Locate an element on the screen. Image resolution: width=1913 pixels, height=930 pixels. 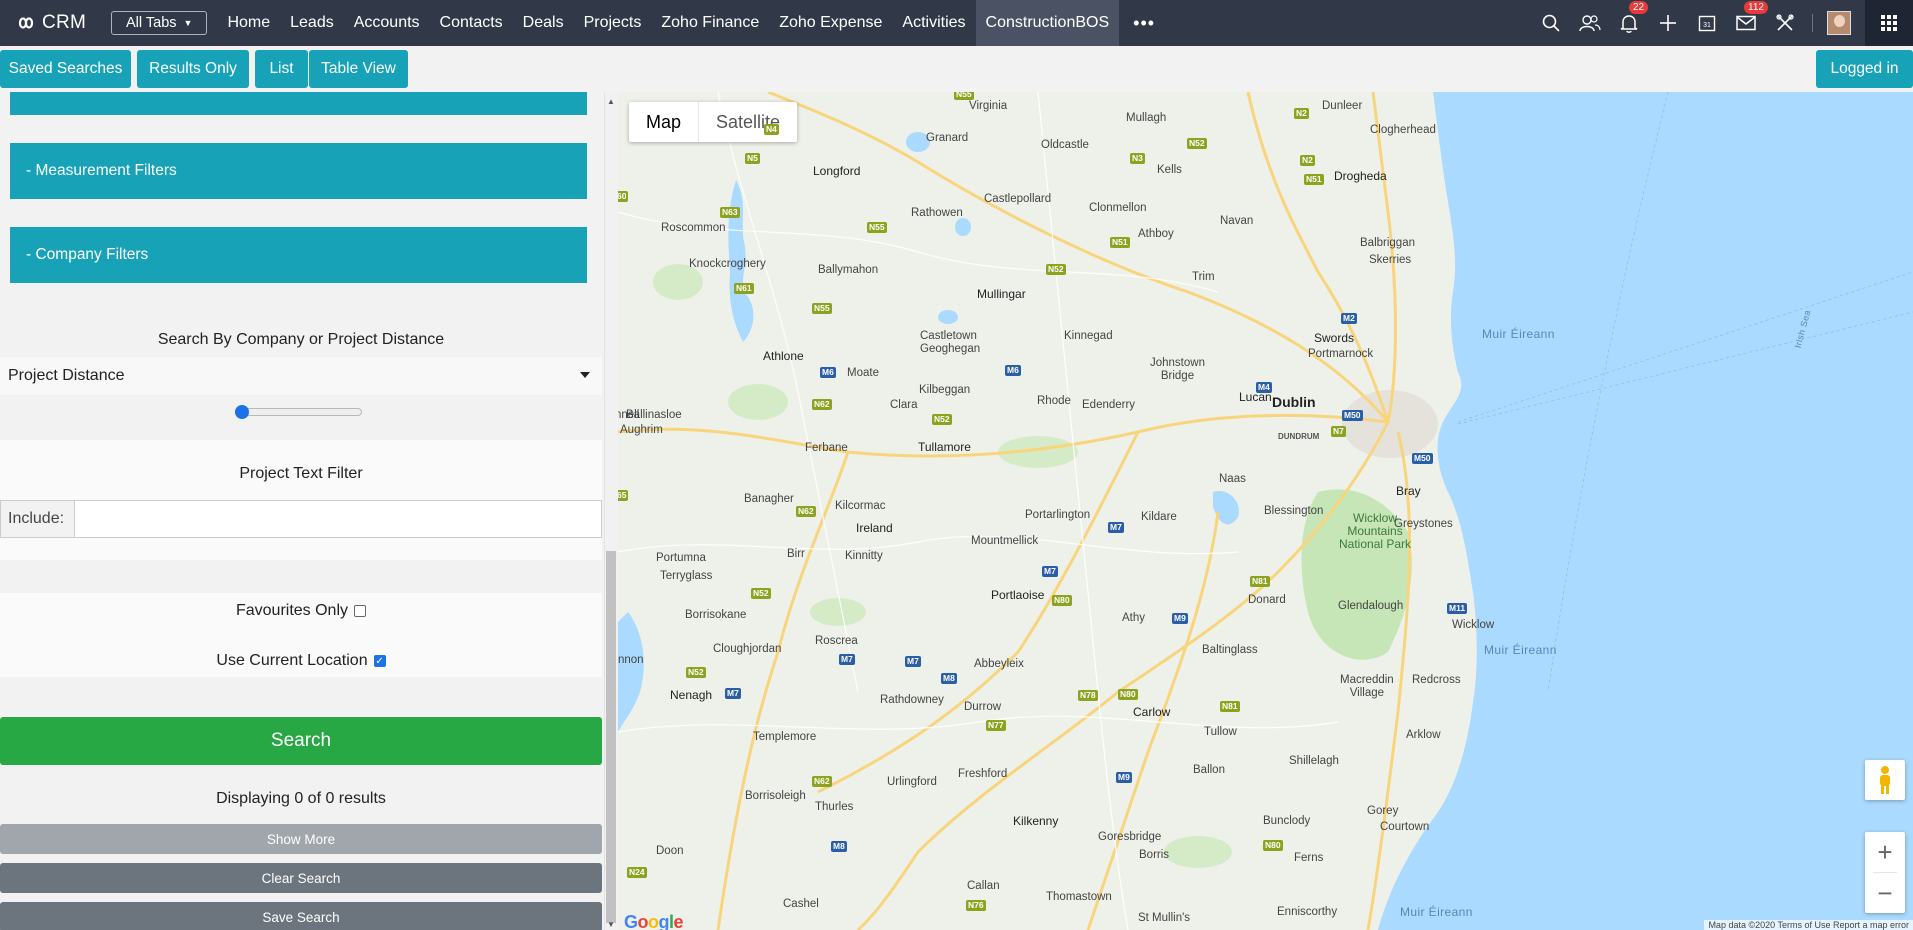
place-label: Athy is located at coordinates (1134, 618).